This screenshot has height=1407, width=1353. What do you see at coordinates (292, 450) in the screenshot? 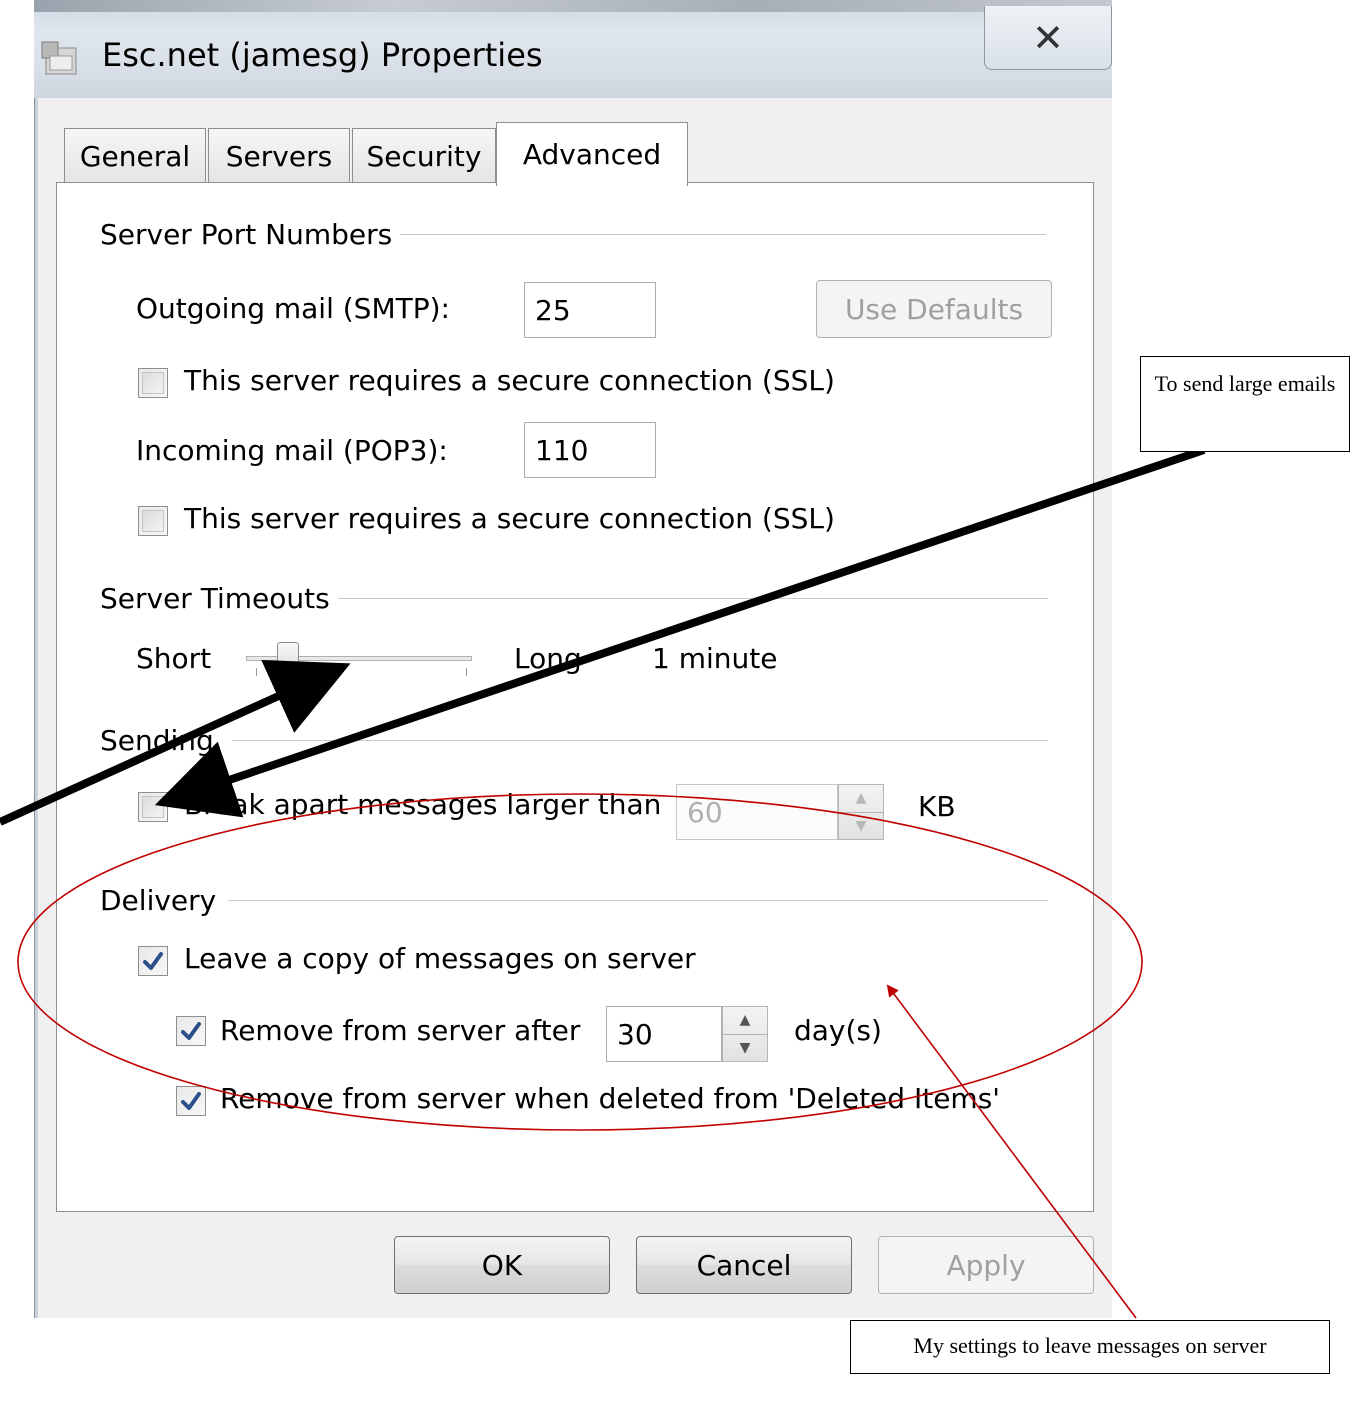
I see `incoming-port-label: Incoming mail (POP3):` at bounding box center [292, 450].